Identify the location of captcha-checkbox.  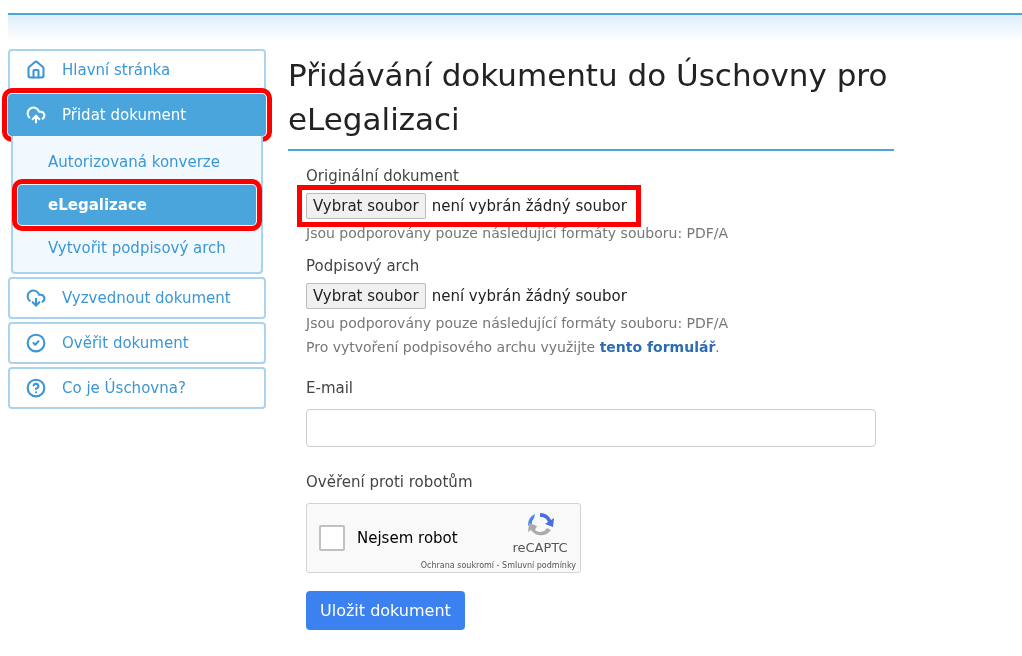
(332, 538).